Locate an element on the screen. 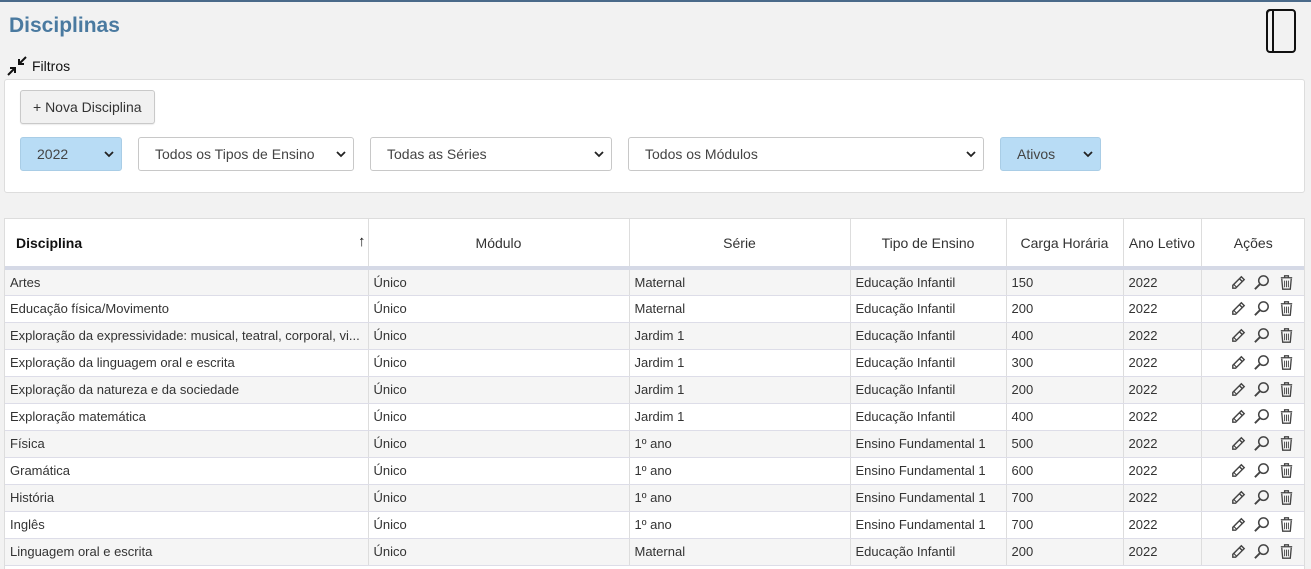  teaching-type-select: Todos os Tipos de Ensino is located at coordinates (246, 154).